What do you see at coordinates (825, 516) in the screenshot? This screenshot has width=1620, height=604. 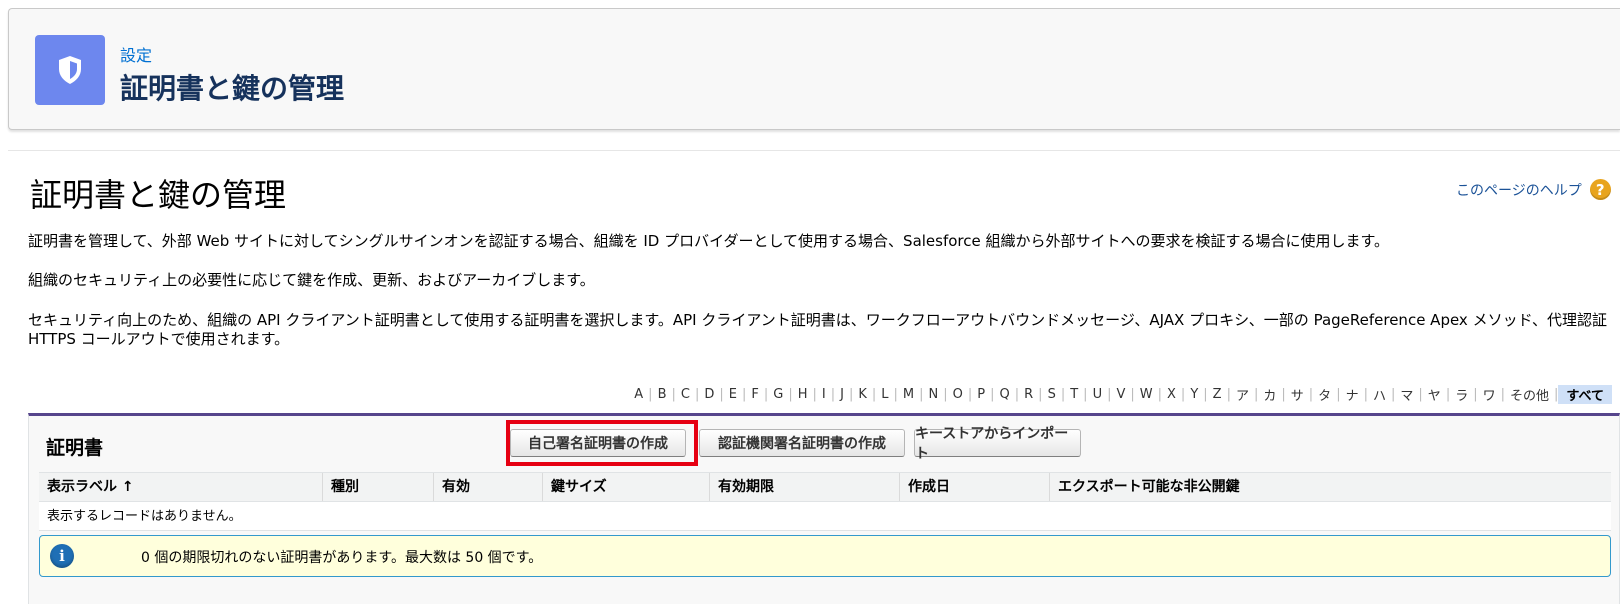 I see `empty-message: 表示するレコードはありません。` at bounding box center [825, 516].